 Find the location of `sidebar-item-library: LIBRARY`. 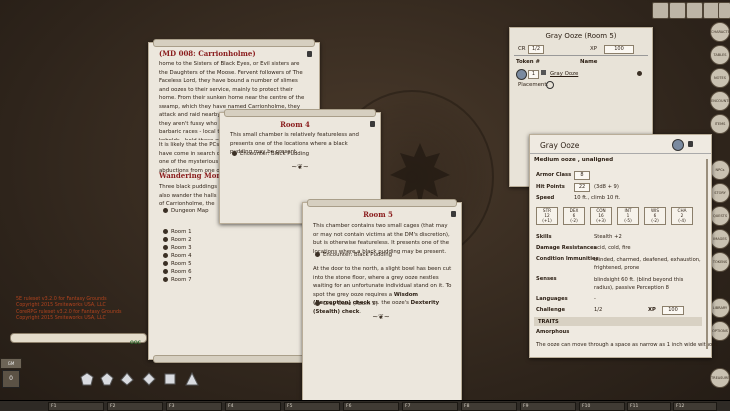

sidebar-item-library: LIBRARY is located at coordinates (720, 308).